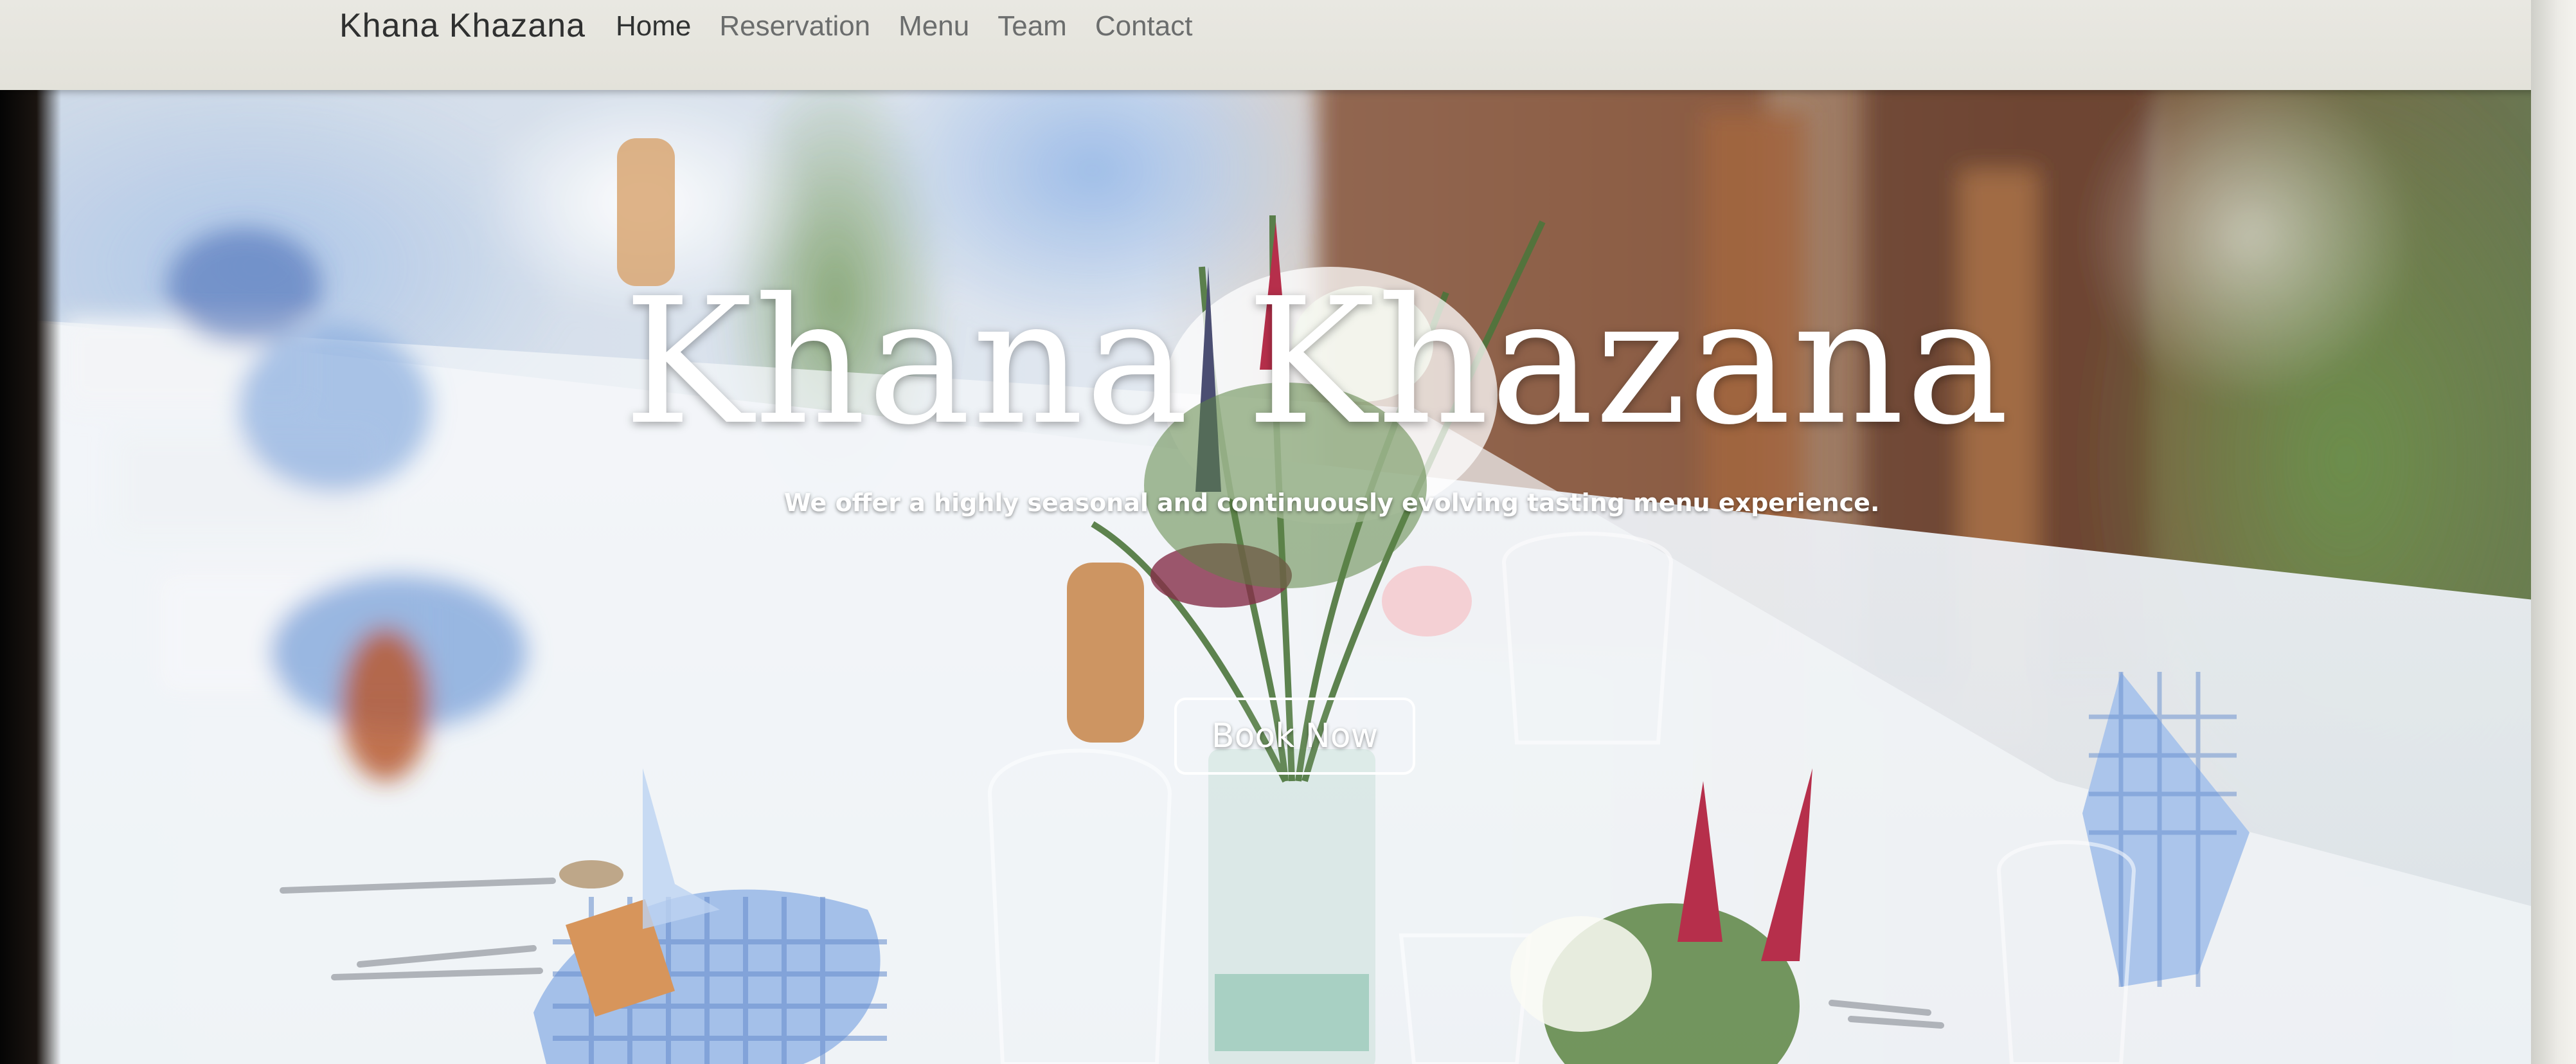 This screenshot has height=1064, width=2576. What do you see at coordinates (1294, 737) in the screenshot?
I see `book-now-button: Book Now` at bounding box center [1294, 737].